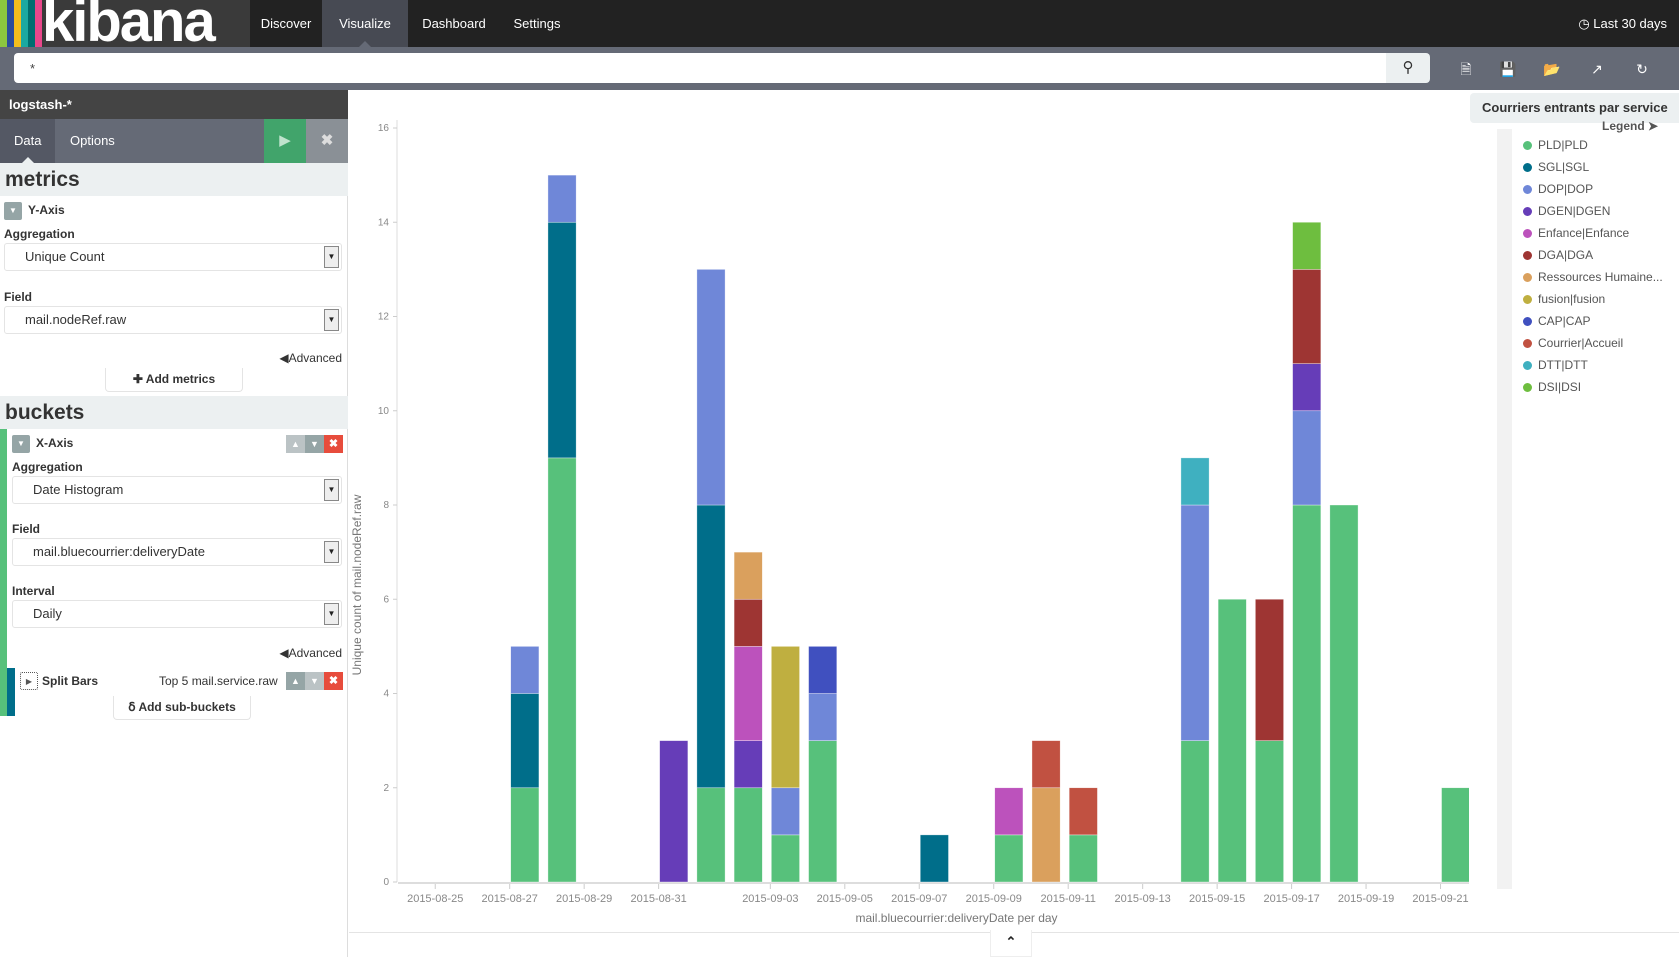 This screenshot has height=957, width=1679. Describe the element at coordinates (1555, 145) in the screenshot. I see `legend-item: PLD|PLD` at that location.